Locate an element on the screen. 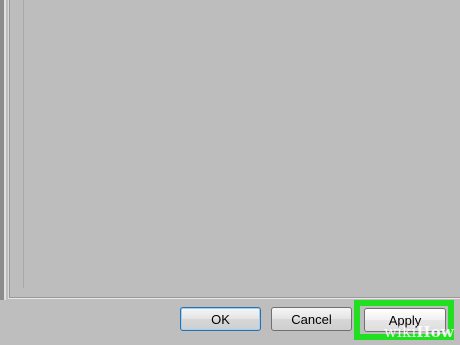 This screenshot has width=460, height=345. watermark-wiki: wiki is located at coordinates (400, 332).